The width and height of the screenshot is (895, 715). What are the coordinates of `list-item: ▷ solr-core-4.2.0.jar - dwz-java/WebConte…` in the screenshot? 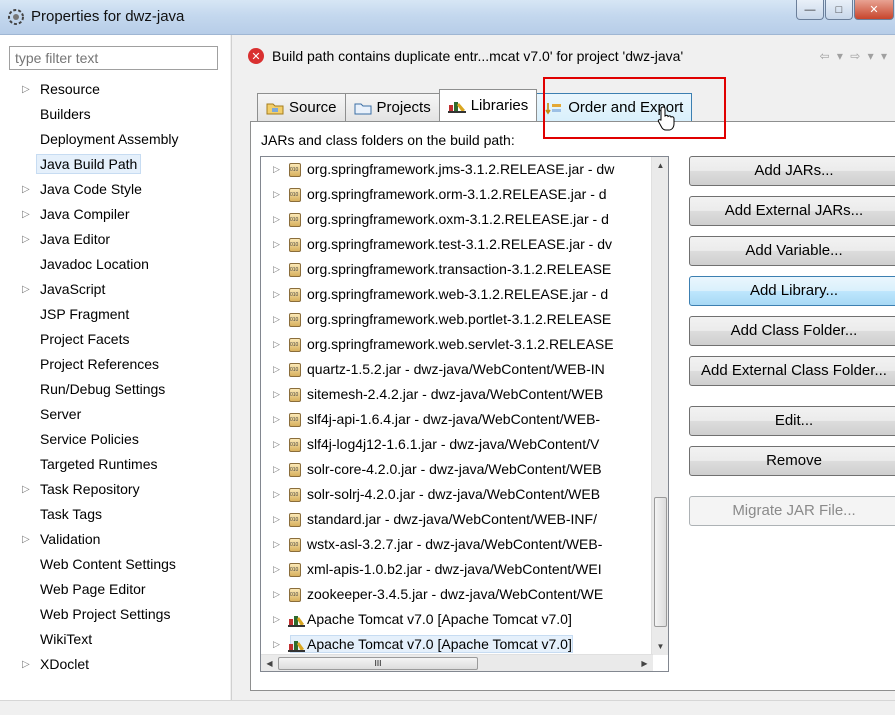 It's located at (457, 469).